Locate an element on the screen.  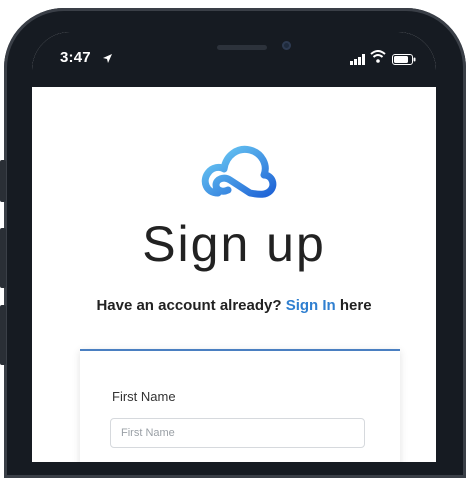
signin-prompt-suffix: here is located at coordinates (353, 305).